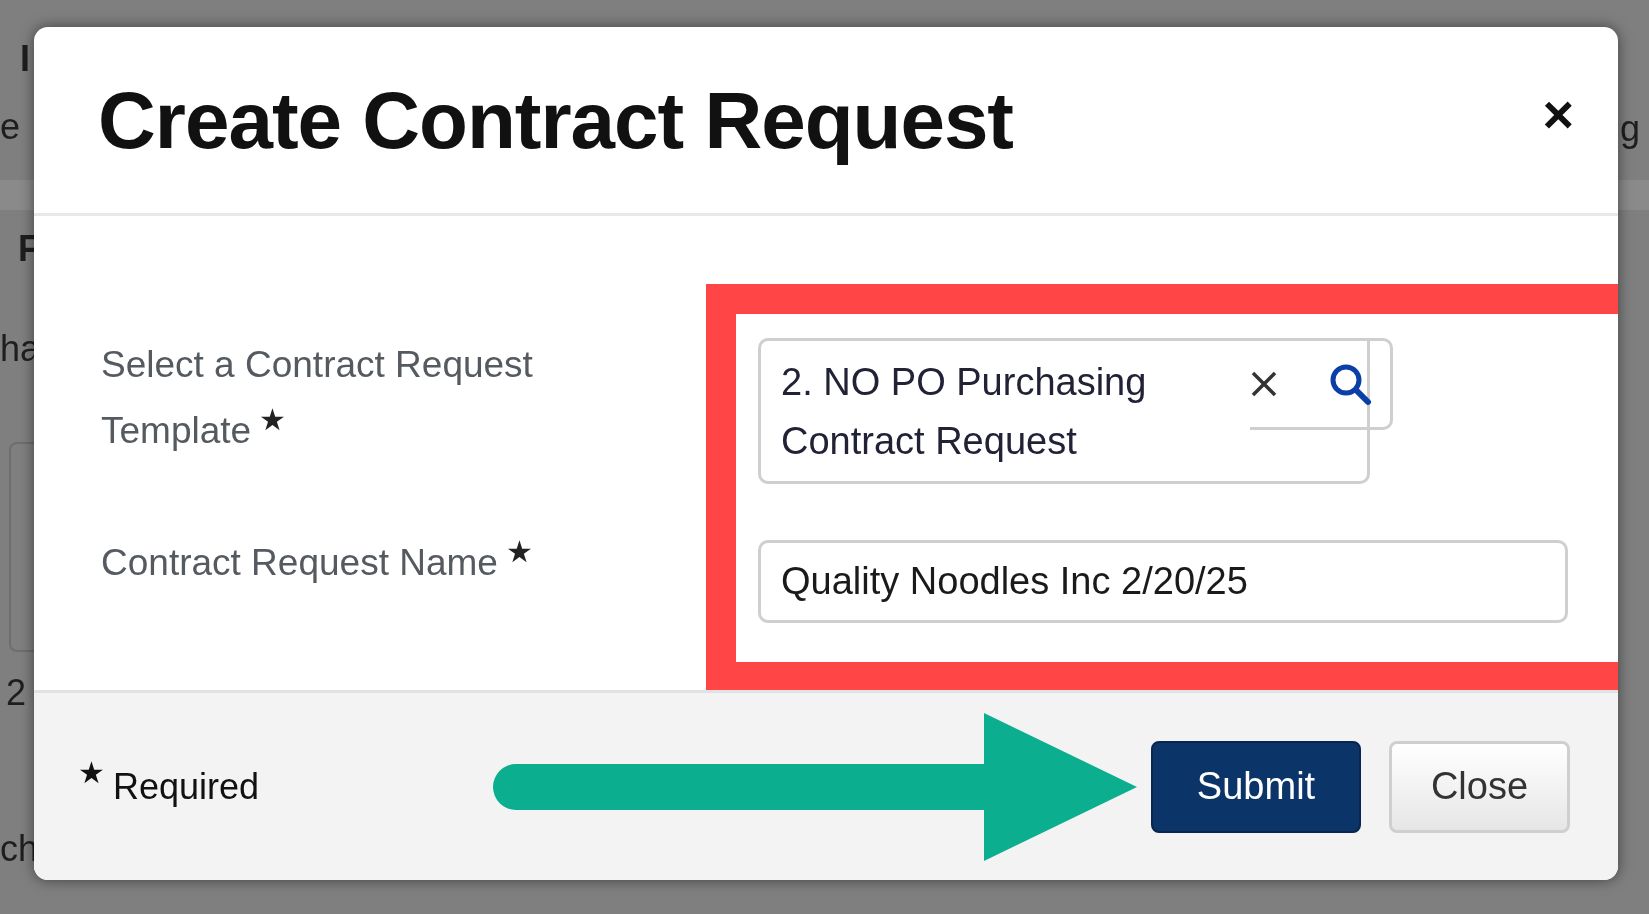 This screenshot has width=1649, height=914. I want to click on text-fragment: e, so click(10, 127).